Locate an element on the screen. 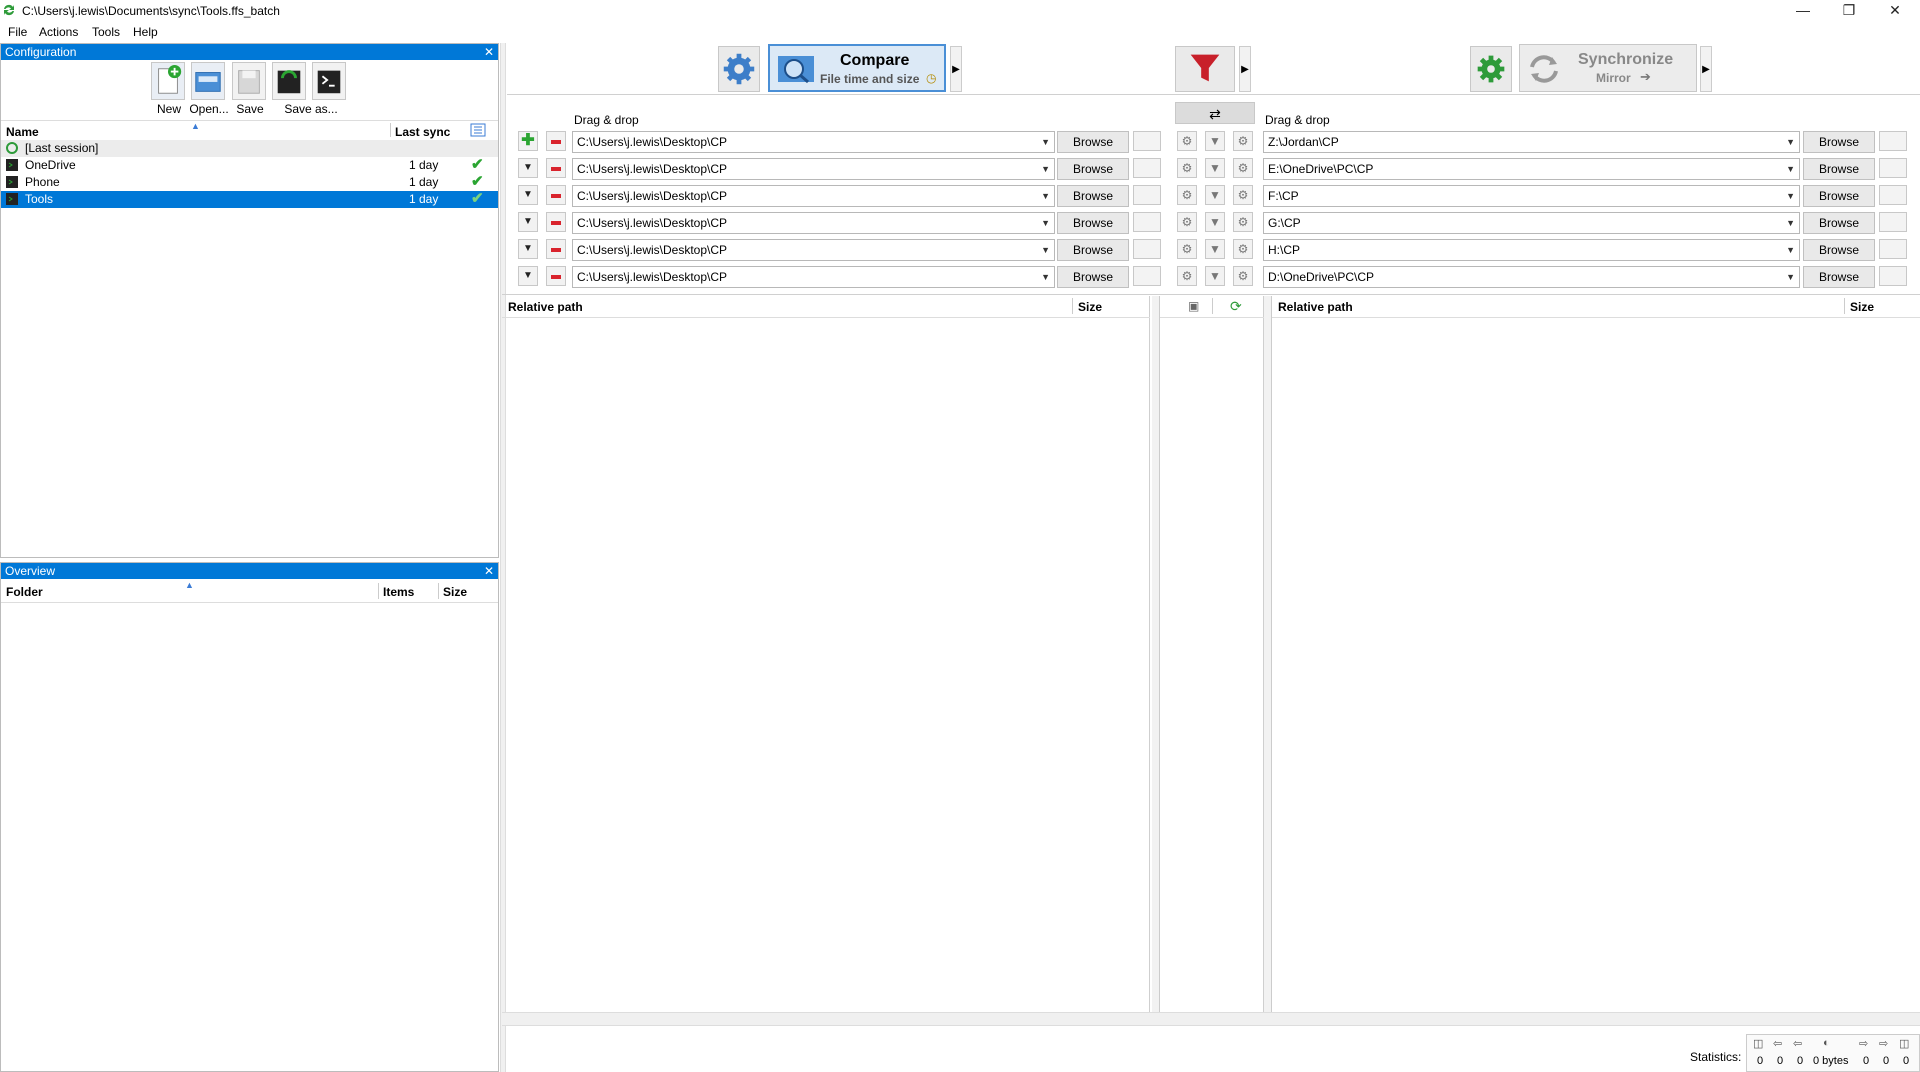 The image size is (1920, 1072). camera-icon: ▣ is located at coordinates (1193, 306).